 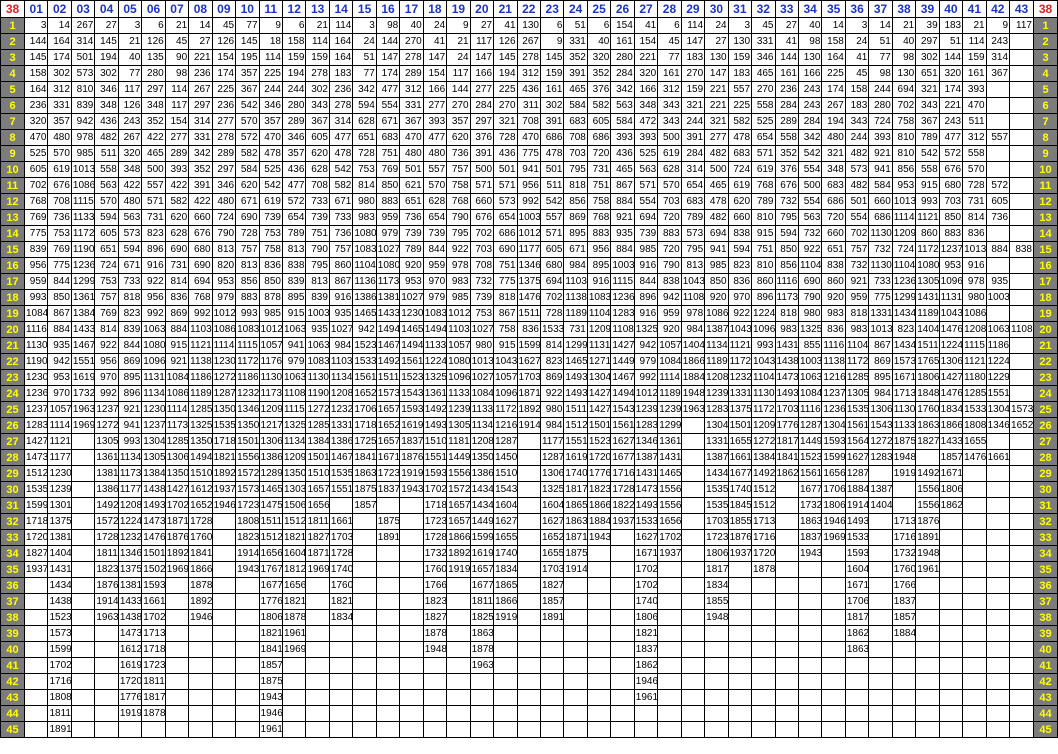 I want to click on grid-cell: 164, so click(x=59, y=41).